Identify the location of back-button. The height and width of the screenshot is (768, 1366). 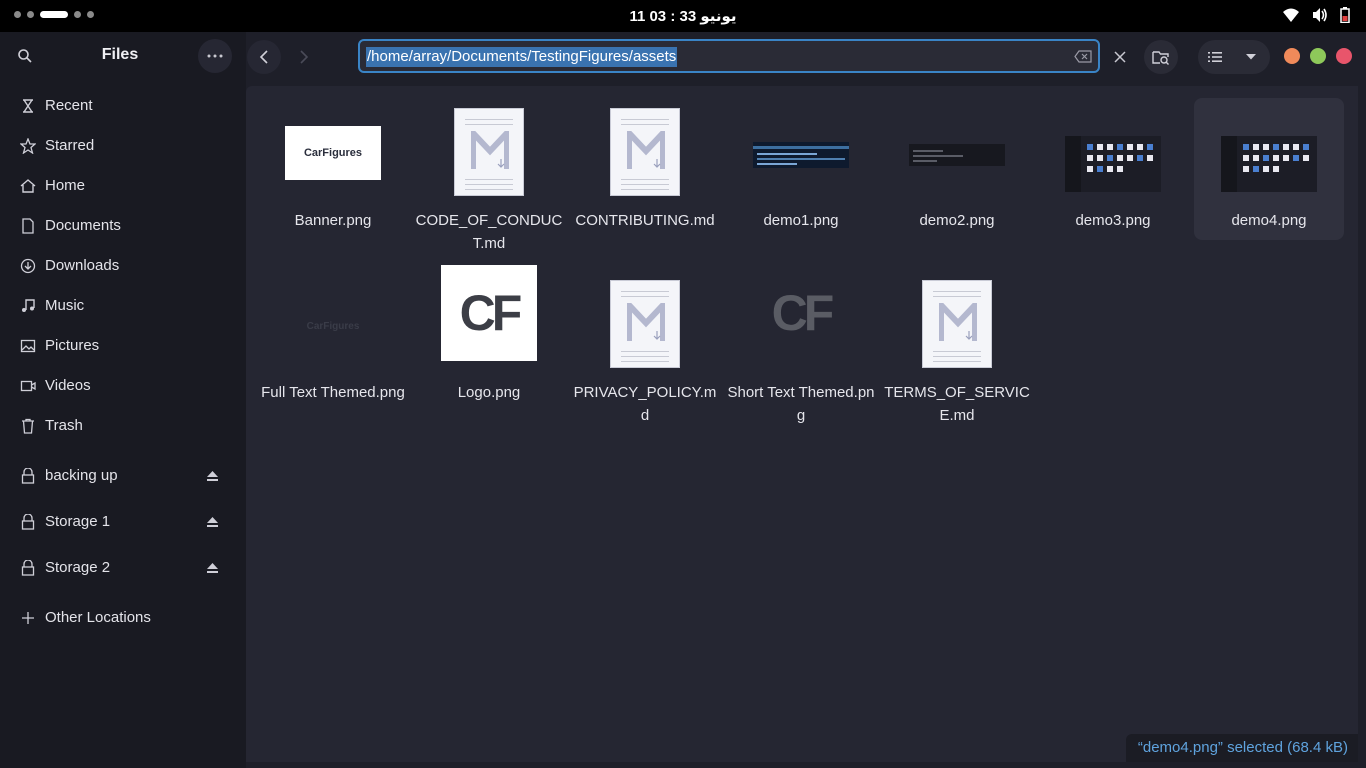
(264, 57).